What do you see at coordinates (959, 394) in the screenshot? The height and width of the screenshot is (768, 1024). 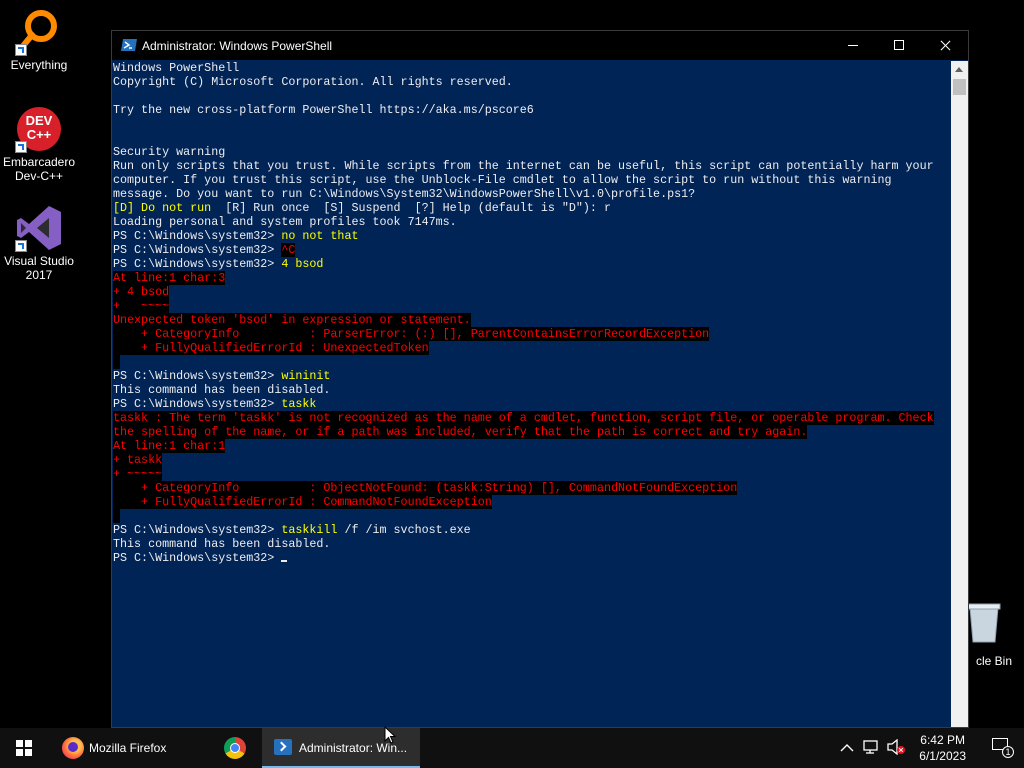 I see `vertical-scrollbar` at bounding box center [959, 394].